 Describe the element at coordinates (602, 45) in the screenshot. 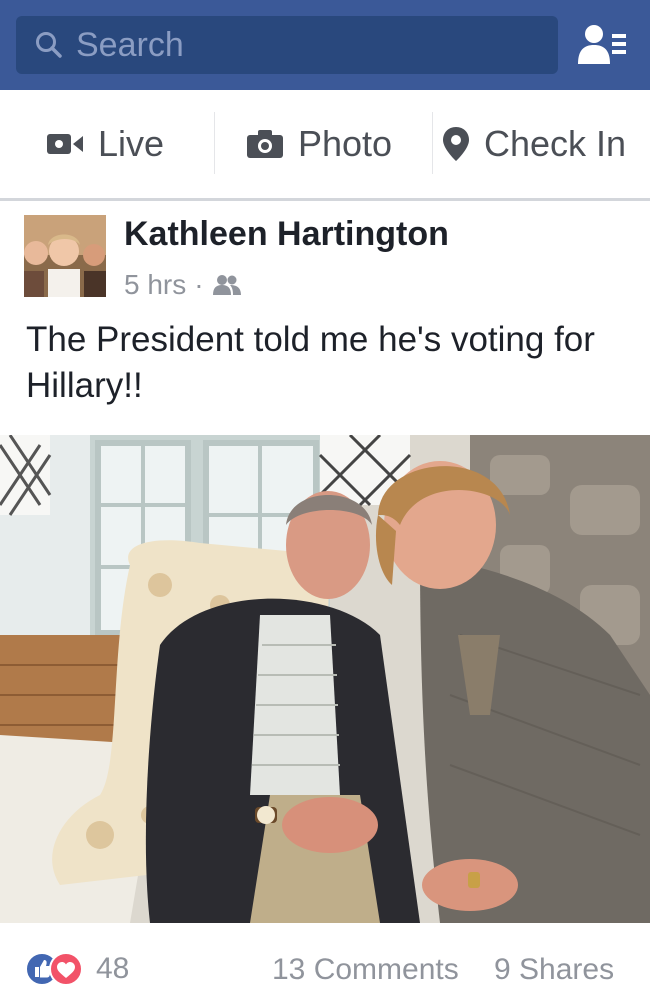

I see `friend-requests-icon` at that location.